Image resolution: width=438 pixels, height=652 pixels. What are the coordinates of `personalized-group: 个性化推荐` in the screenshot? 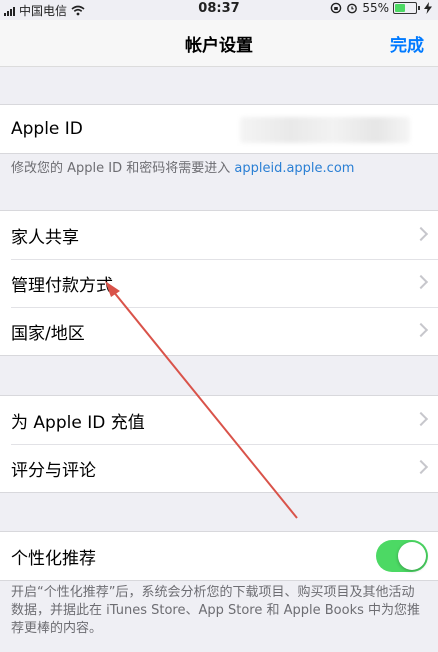 It's located at (219, 556).